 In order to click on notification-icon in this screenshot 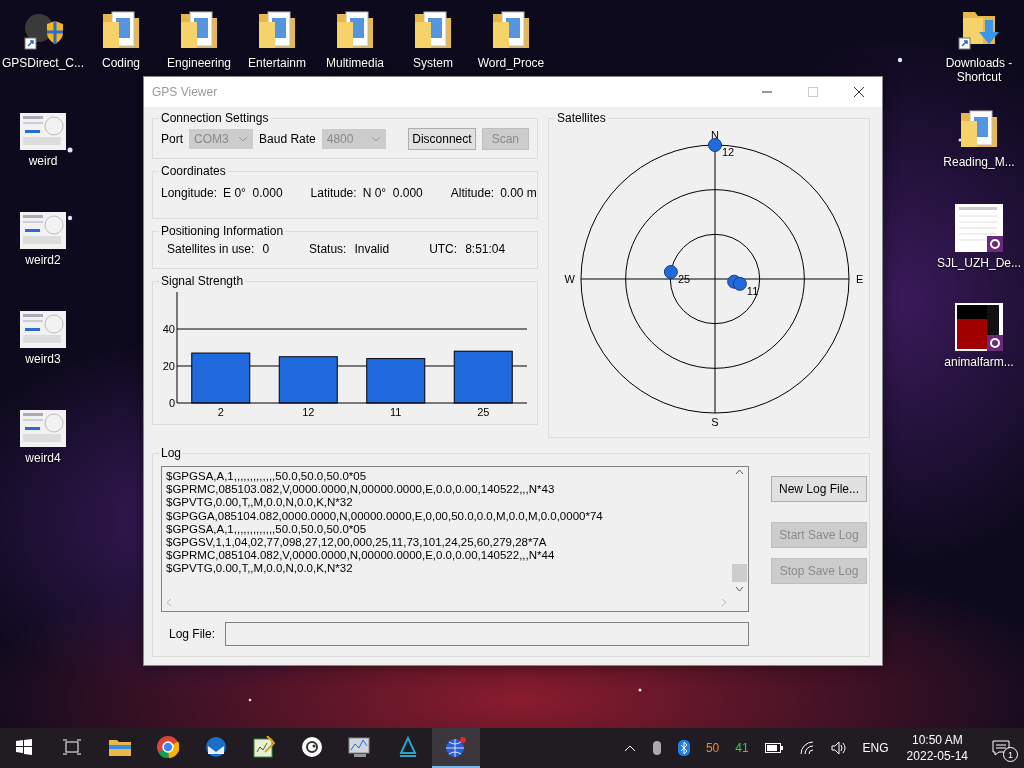, I will do `click(1001, 748)`.